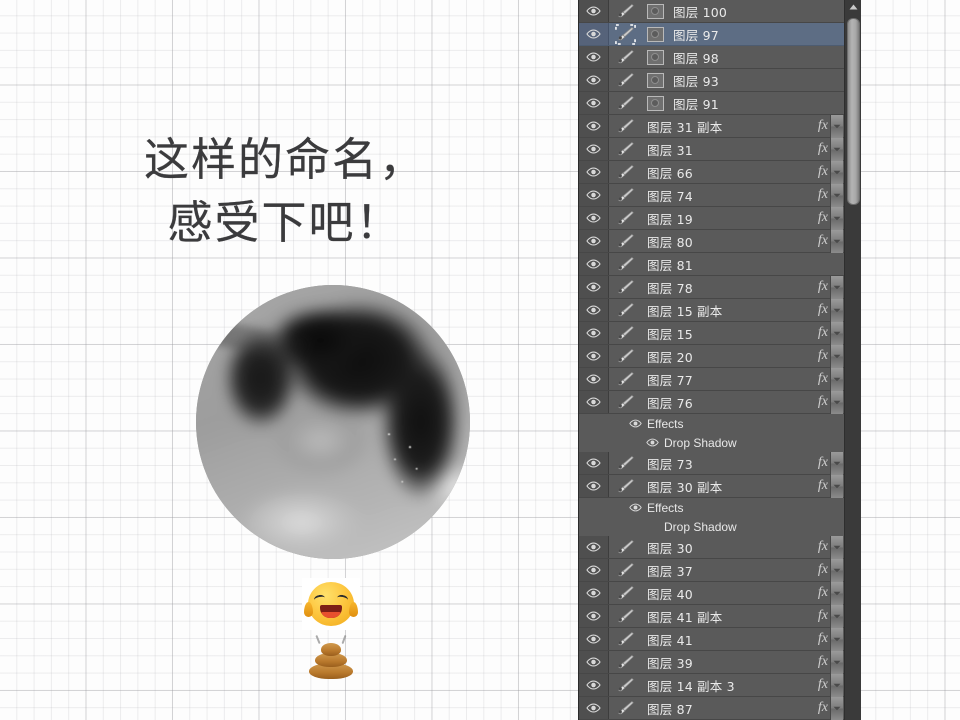 The image size is (960, 720). Describe the element at coordinates (723, 486) in the screenshot. I see `layer-name: 图层 30 副本` at that location.